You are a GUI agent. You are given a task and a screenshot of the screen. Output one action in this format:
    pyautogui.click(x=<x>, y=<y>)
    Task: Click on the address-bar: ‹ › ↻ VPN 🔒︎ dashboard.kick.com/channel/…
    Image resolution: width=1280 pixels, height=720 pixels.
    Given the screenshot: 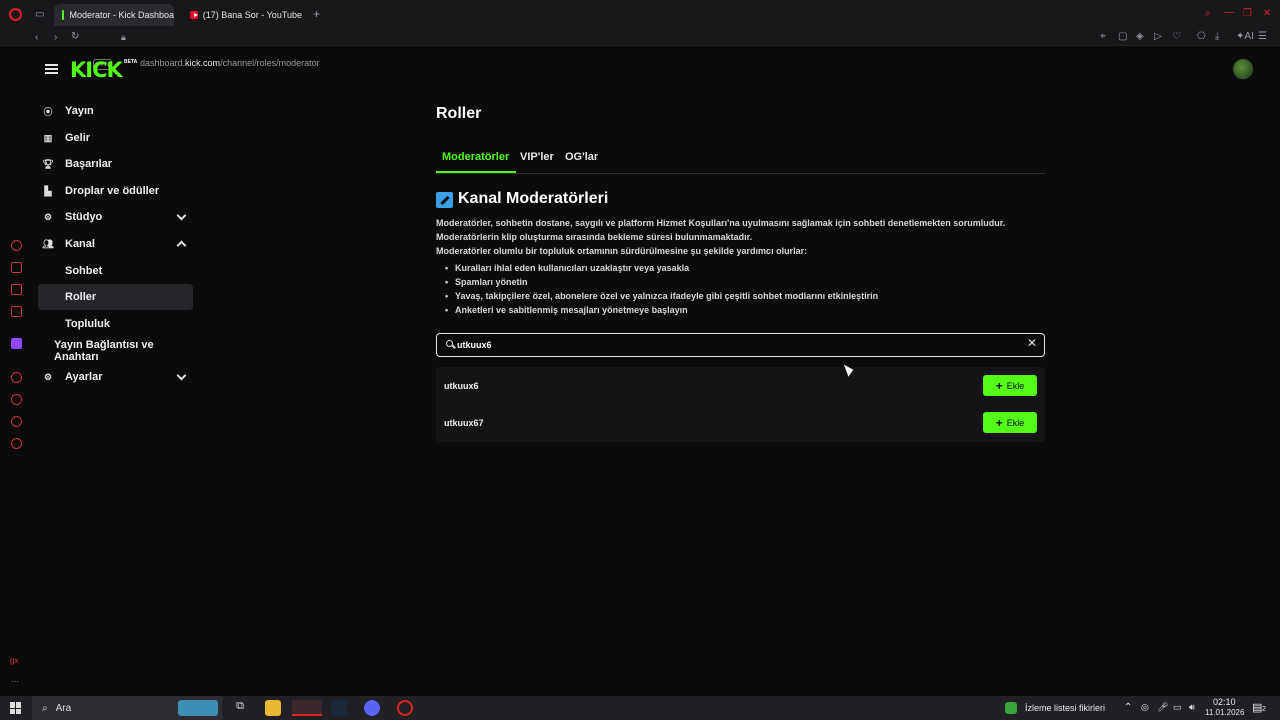 What is the action you would take?
    pyautogui.click(x=640, y=49)
    